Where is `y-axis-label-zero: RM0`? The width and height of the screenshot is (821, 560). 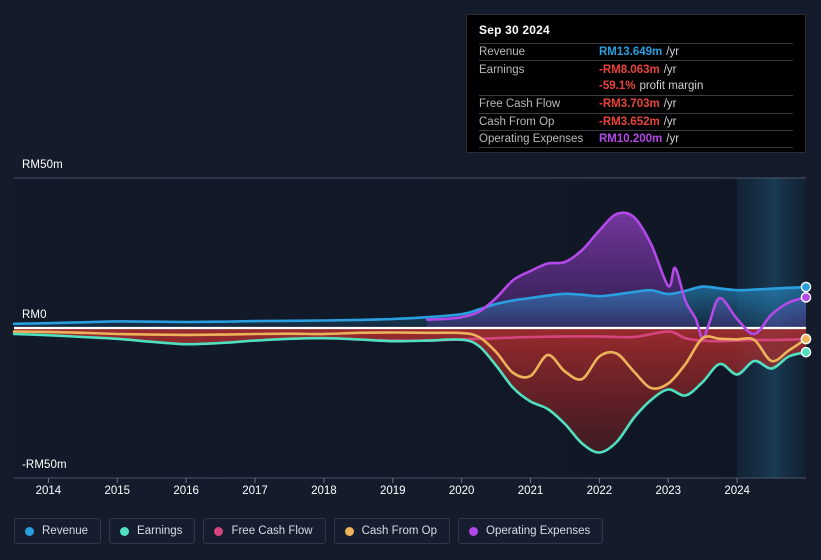
y-axis-label-zero: RM0 is located at coordinates (34, 315).